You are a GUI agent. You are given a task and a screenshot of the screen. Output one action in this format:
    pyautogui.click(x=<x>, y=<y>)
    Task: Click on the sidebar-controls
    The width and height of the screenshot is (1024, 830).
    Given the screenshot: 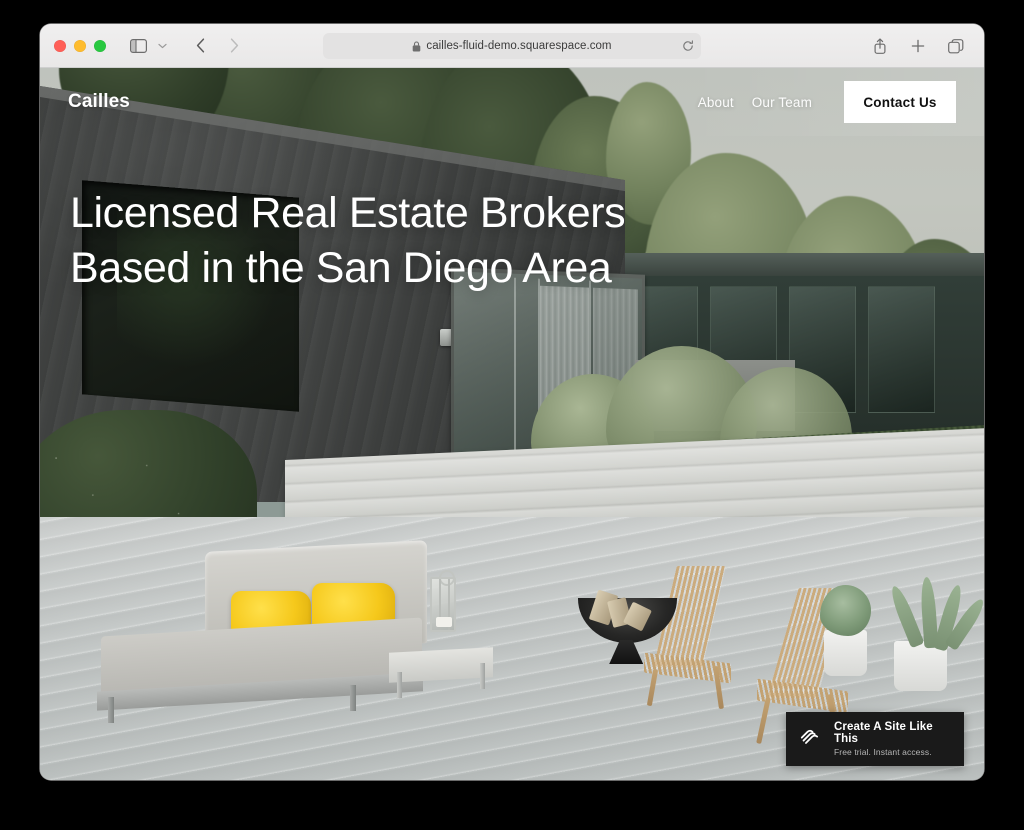 What is the action you would take?
    pyautogui.click(x=150, y=46)
    